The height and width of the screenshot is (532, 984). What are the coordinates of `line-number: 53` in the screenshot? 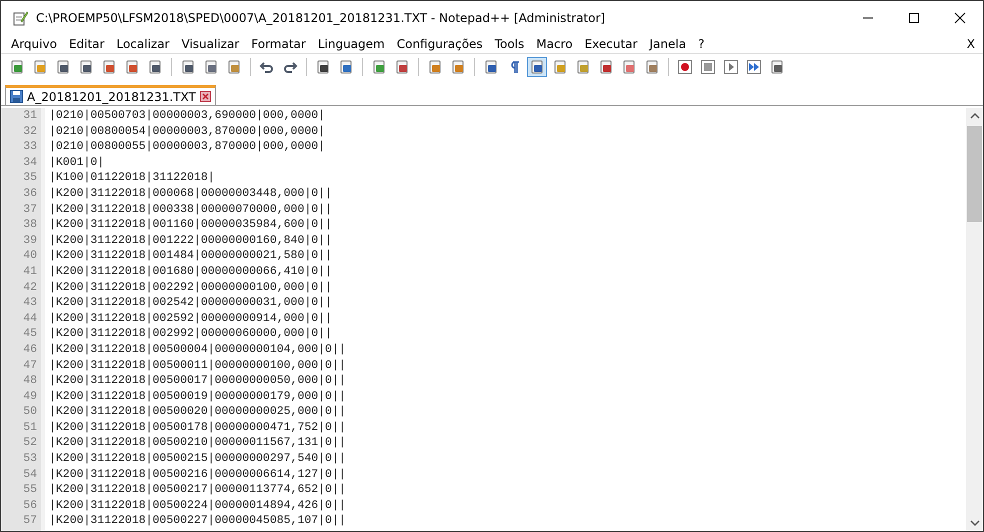 It's located at (29, 459).